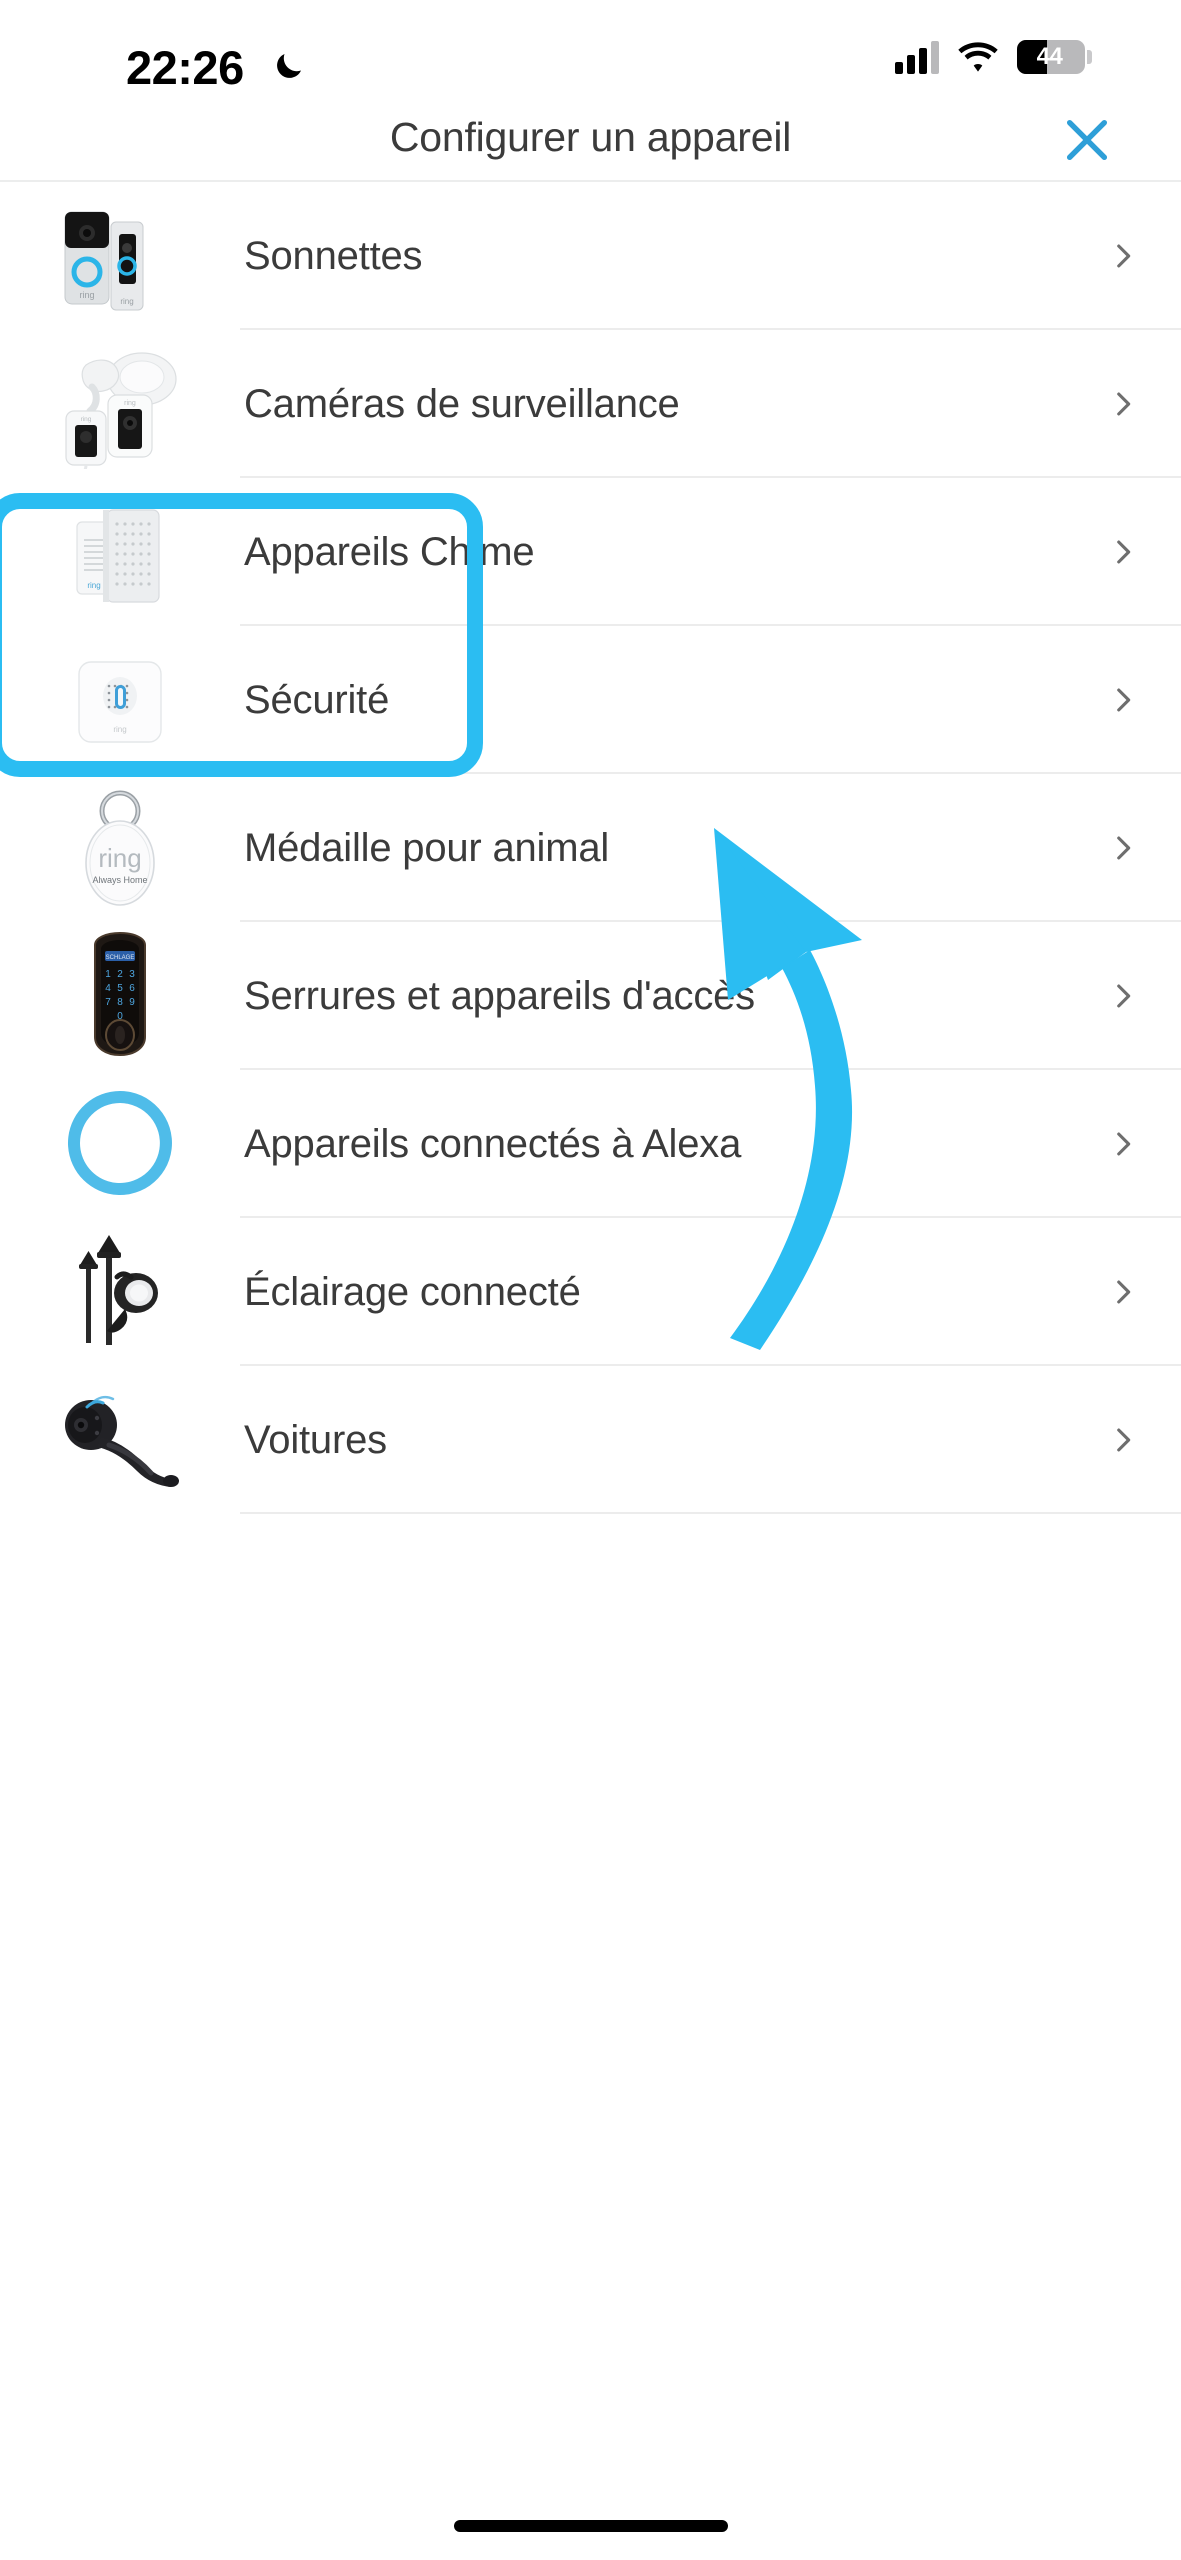  Describe the element at coordinates (315, 1439) in the screenshot. I see `list-item-label: Voitures` at that location.